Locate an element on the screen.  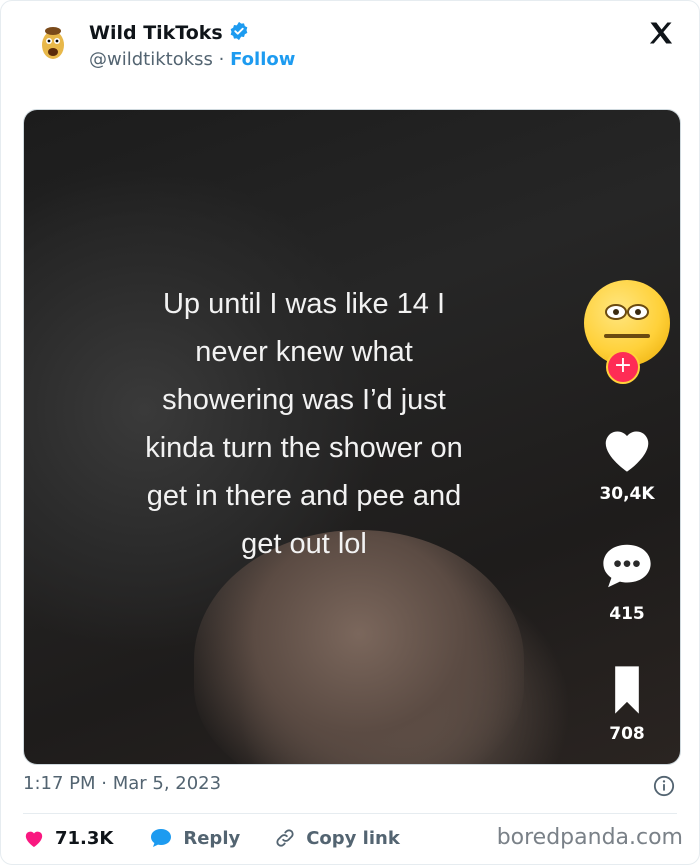
link-icon is located at coordinates (285, 838).